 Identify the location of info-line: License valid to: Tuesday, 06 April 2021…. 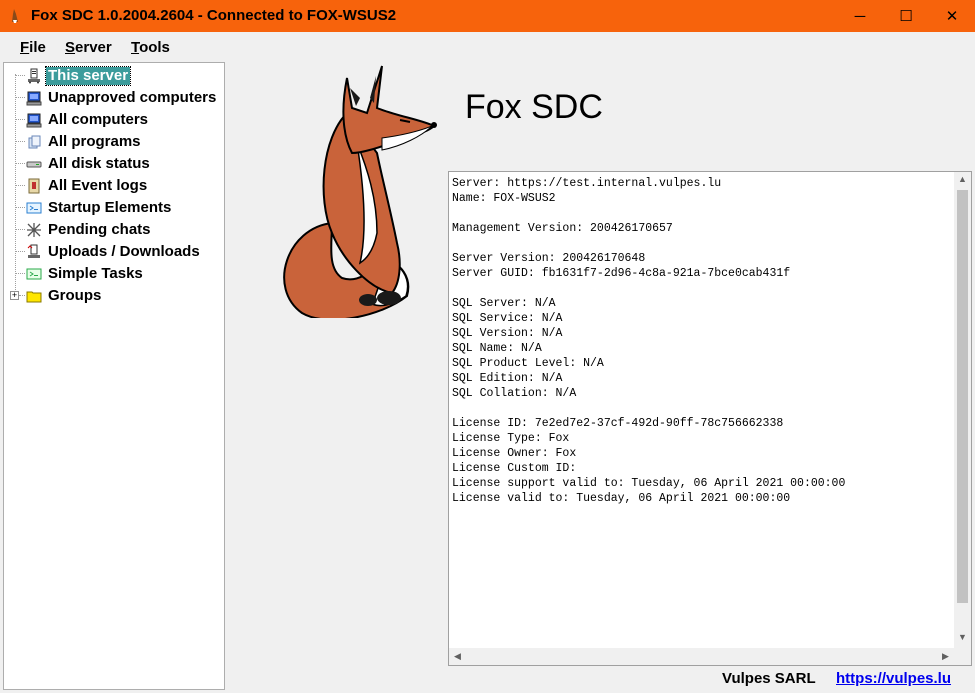
(621, 498).